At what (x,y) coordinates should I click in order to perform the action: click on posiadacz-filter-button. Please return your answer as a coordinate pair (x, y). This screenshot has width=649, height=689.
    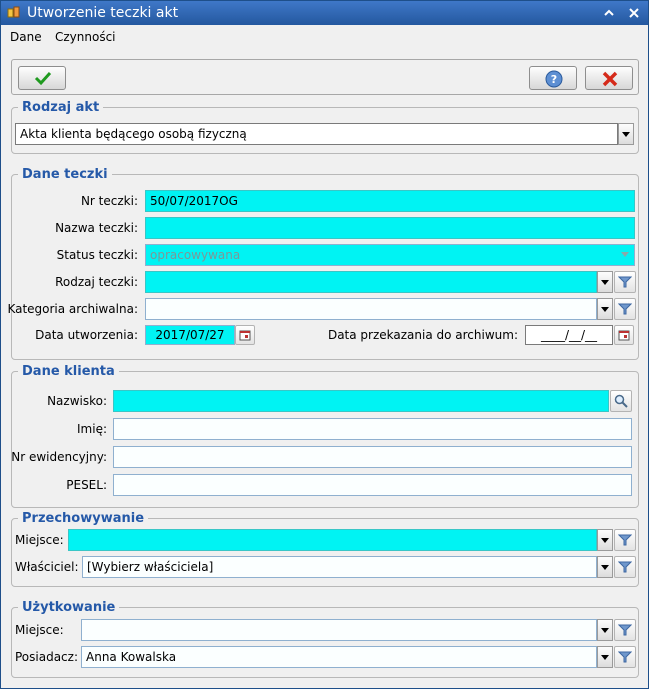
    Looking at the image, I should click on (625, 657).